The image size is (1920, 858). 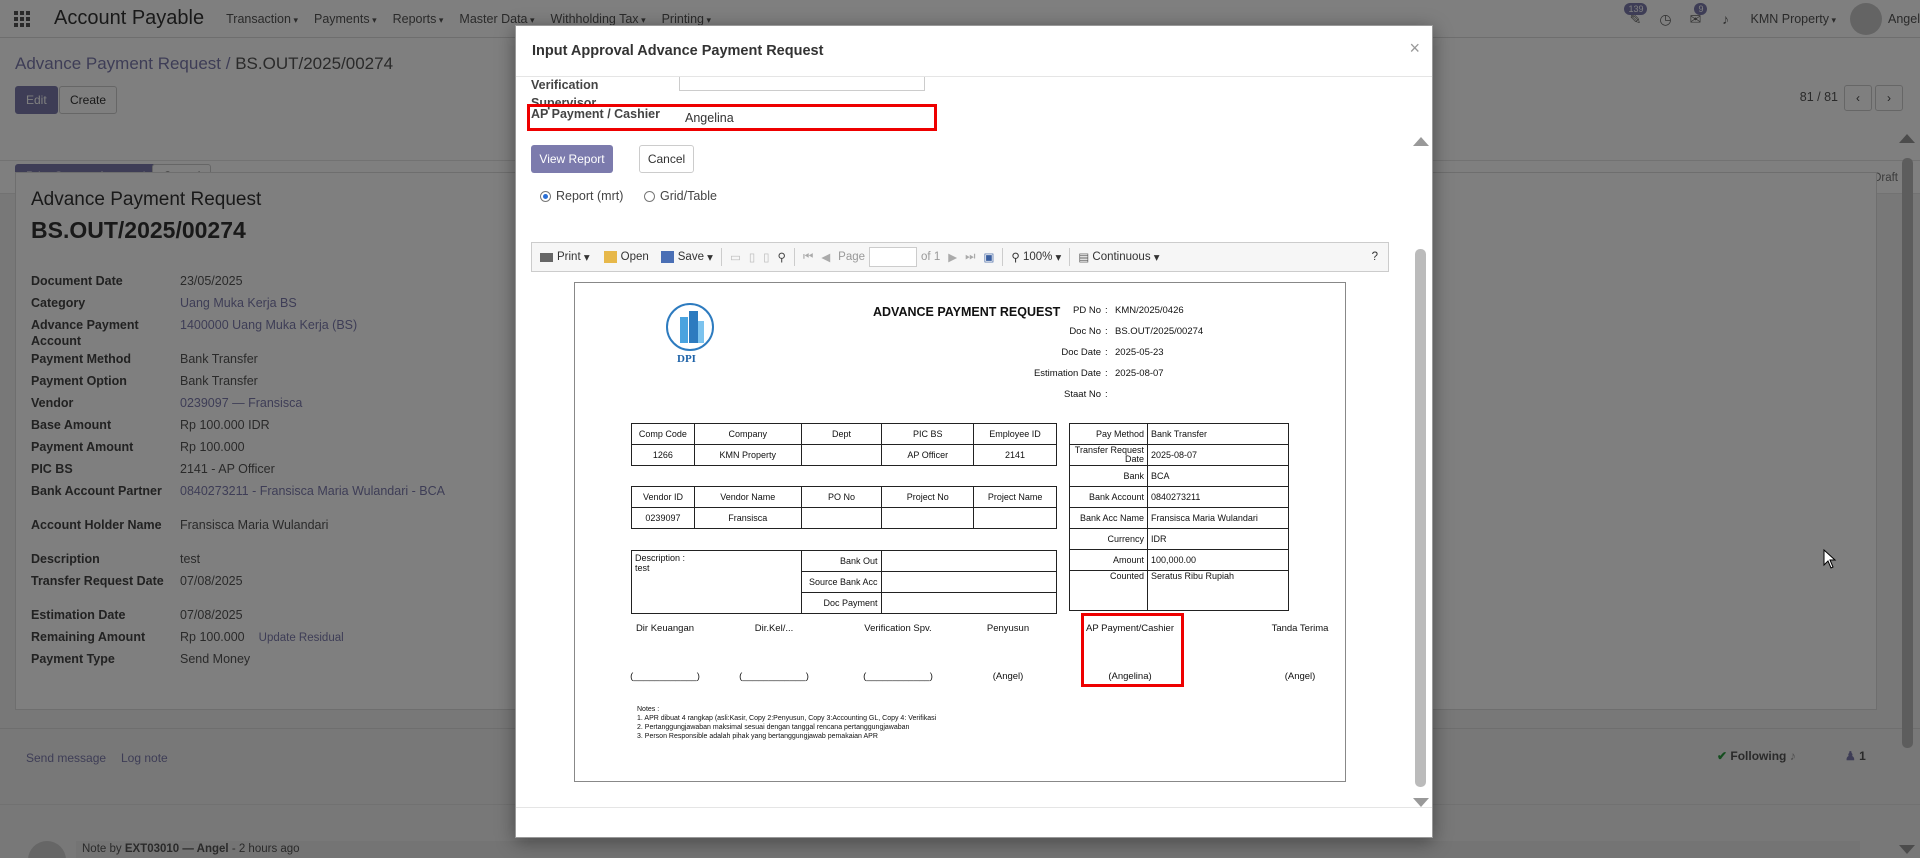 What do you see at coordinates (666, 159) in the screenshot?
I see `dialog-cancel-button: Cancel` at bounding box center [666, 159].